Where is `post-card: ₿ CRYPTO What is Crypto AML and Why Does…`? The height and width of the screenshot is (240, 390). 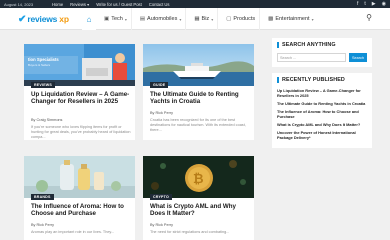 post-card: ₿ CRYPTO What is Crypto AML and Why Does… is located at coordinates (198, 198).